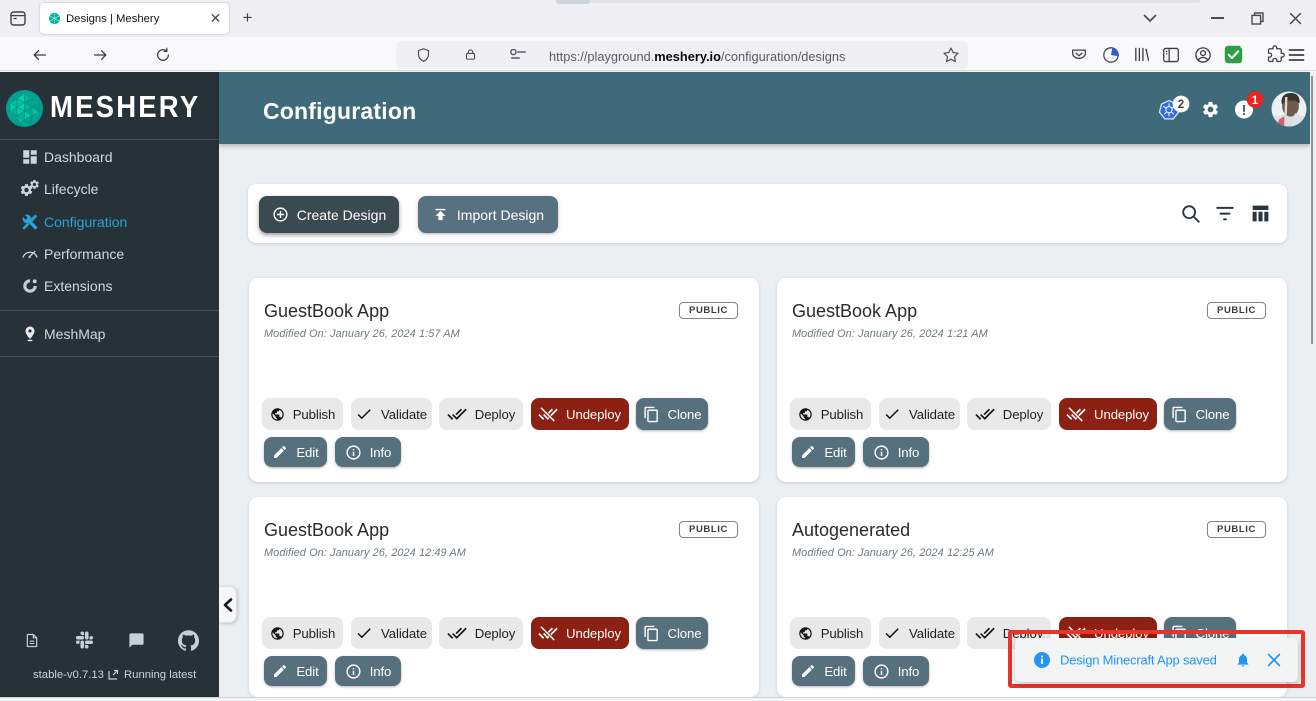 This screenshot has height=701, width=1316. Describe the element at coordinates (1255, 101) in the screenshot. I see `svg-text: 1` at that location.